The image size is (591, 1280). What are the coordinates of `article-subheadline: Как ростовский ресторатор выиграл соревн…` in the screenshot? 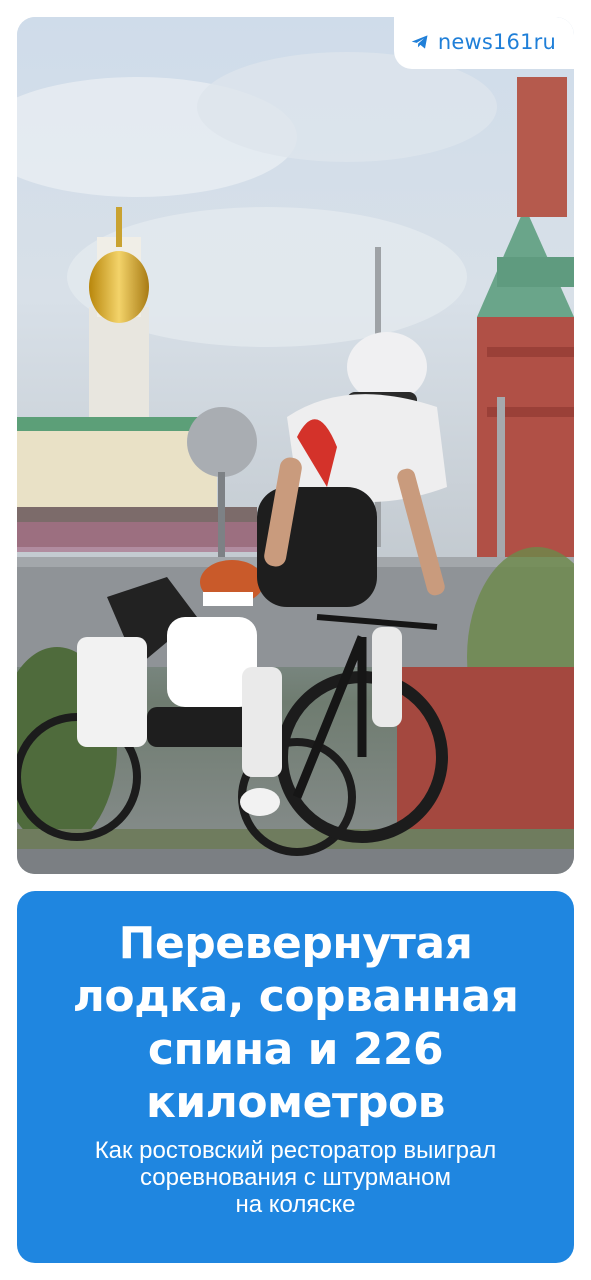 It's located at (295, 1177).